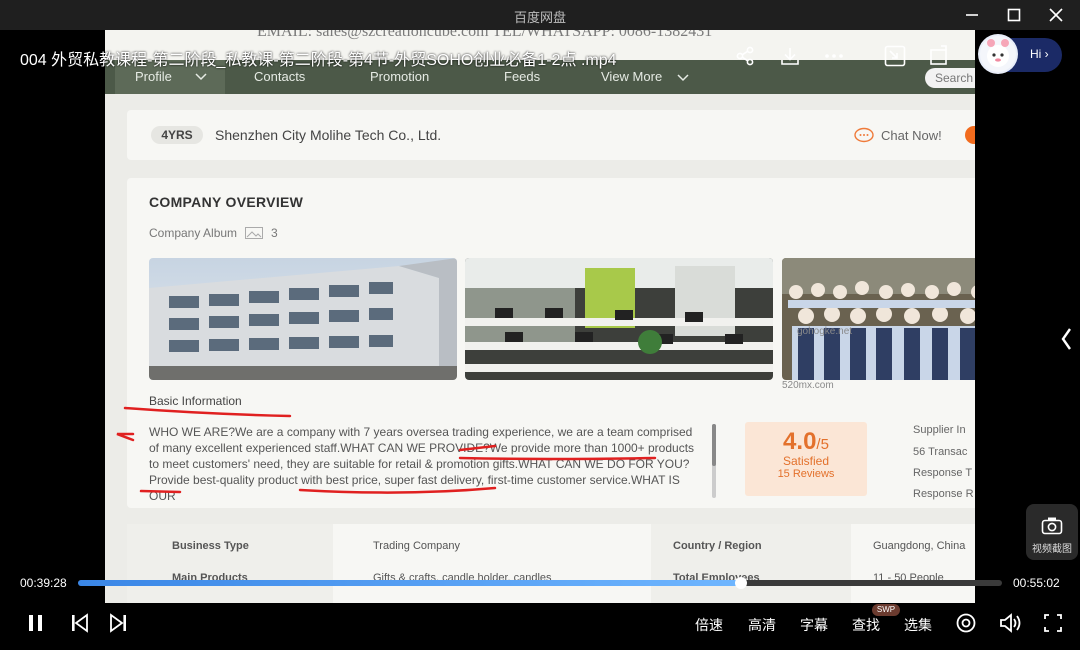 The image size is (1080, 650). What do you see at coordinates (303, 319) in the screenshot?
I see `album-photo-building` at bounding box center [303, 319].